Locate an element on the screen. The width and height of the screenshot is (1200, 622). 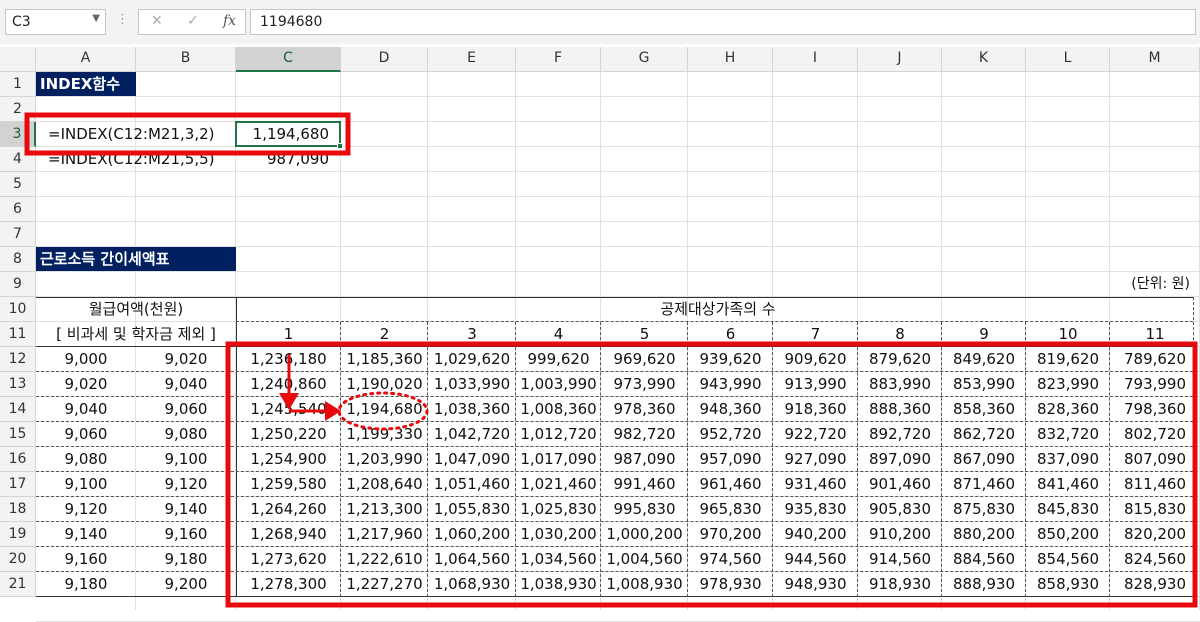
more-icon: ⋮ is located at coordinates (122, 19).